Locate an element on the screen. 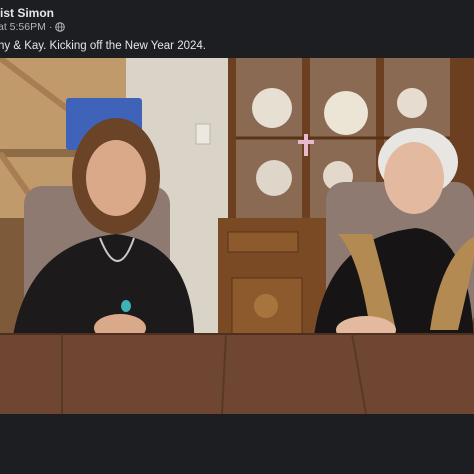 The height and width of the screenshot is (474, 474). post-caption: hy & Kay. Kicking off the New Year 2024. is located at coordinates (103, 46).